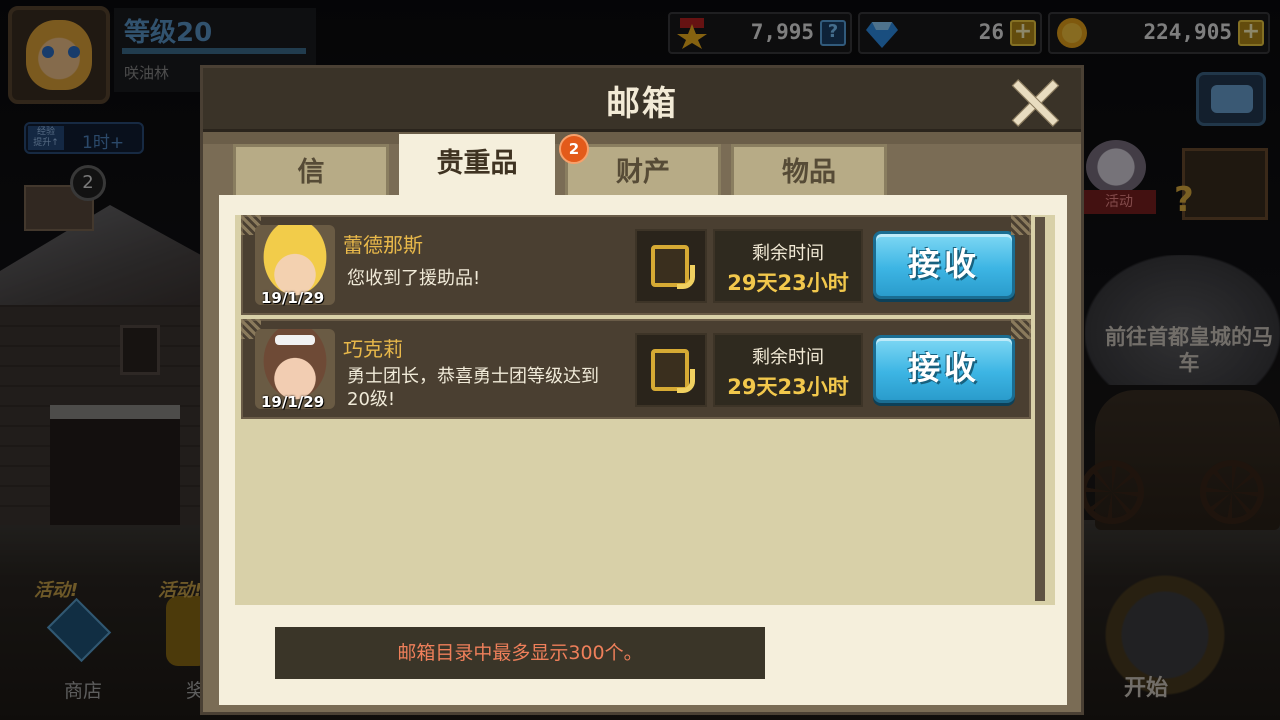 This screenshot has width=1280, height=720. What do you see at coordinates (1040, 409) in the screenshot?
I see `mail-list-scrollbar` at bounding box center [1040, 409].